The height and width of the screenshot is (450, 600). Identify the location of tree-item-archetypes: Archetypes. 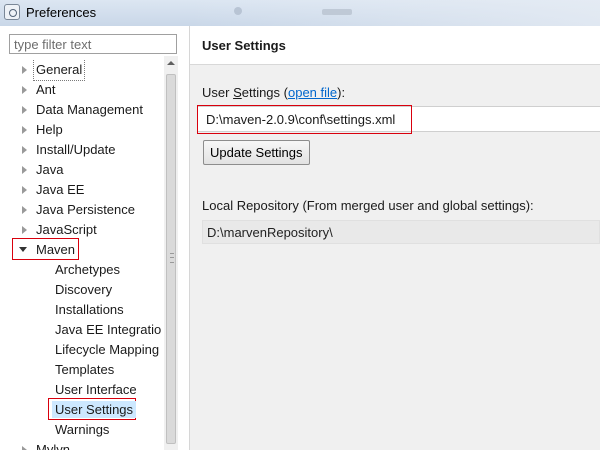
(83, 270).